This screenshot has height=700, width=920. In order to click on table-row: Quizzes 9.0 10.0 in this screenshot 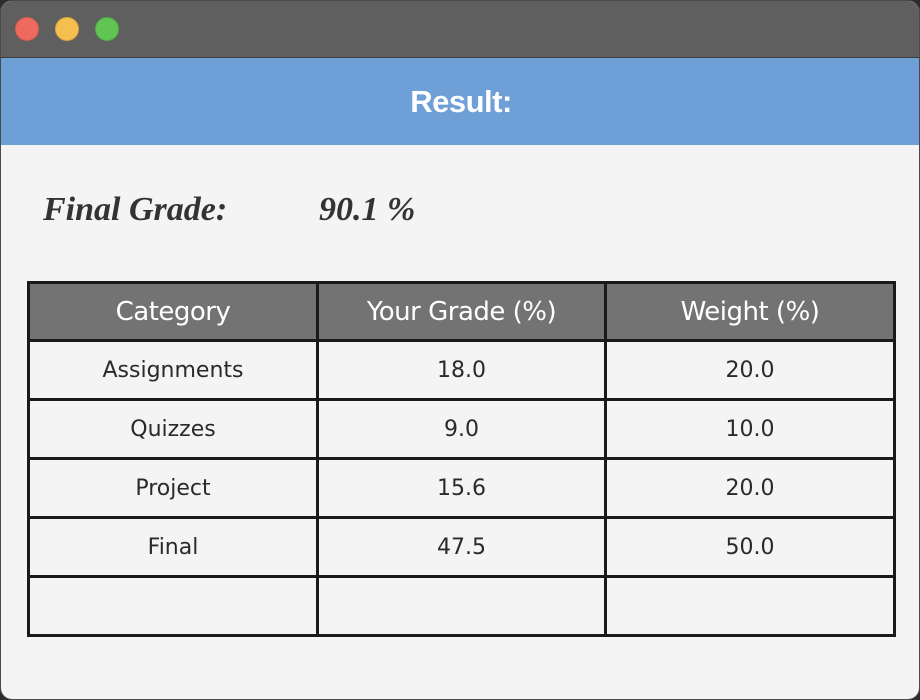, I will do `click(461, 429)`.